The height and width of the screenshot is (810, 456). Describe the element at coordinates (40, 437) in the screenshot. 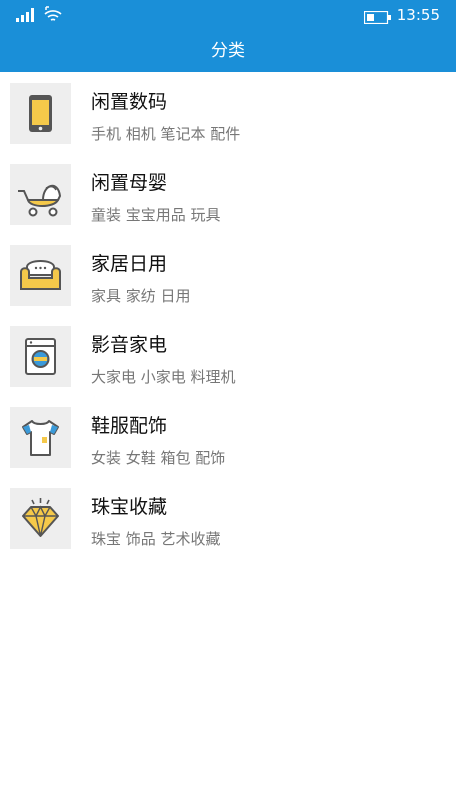

I see `shirt-icon` at that location.